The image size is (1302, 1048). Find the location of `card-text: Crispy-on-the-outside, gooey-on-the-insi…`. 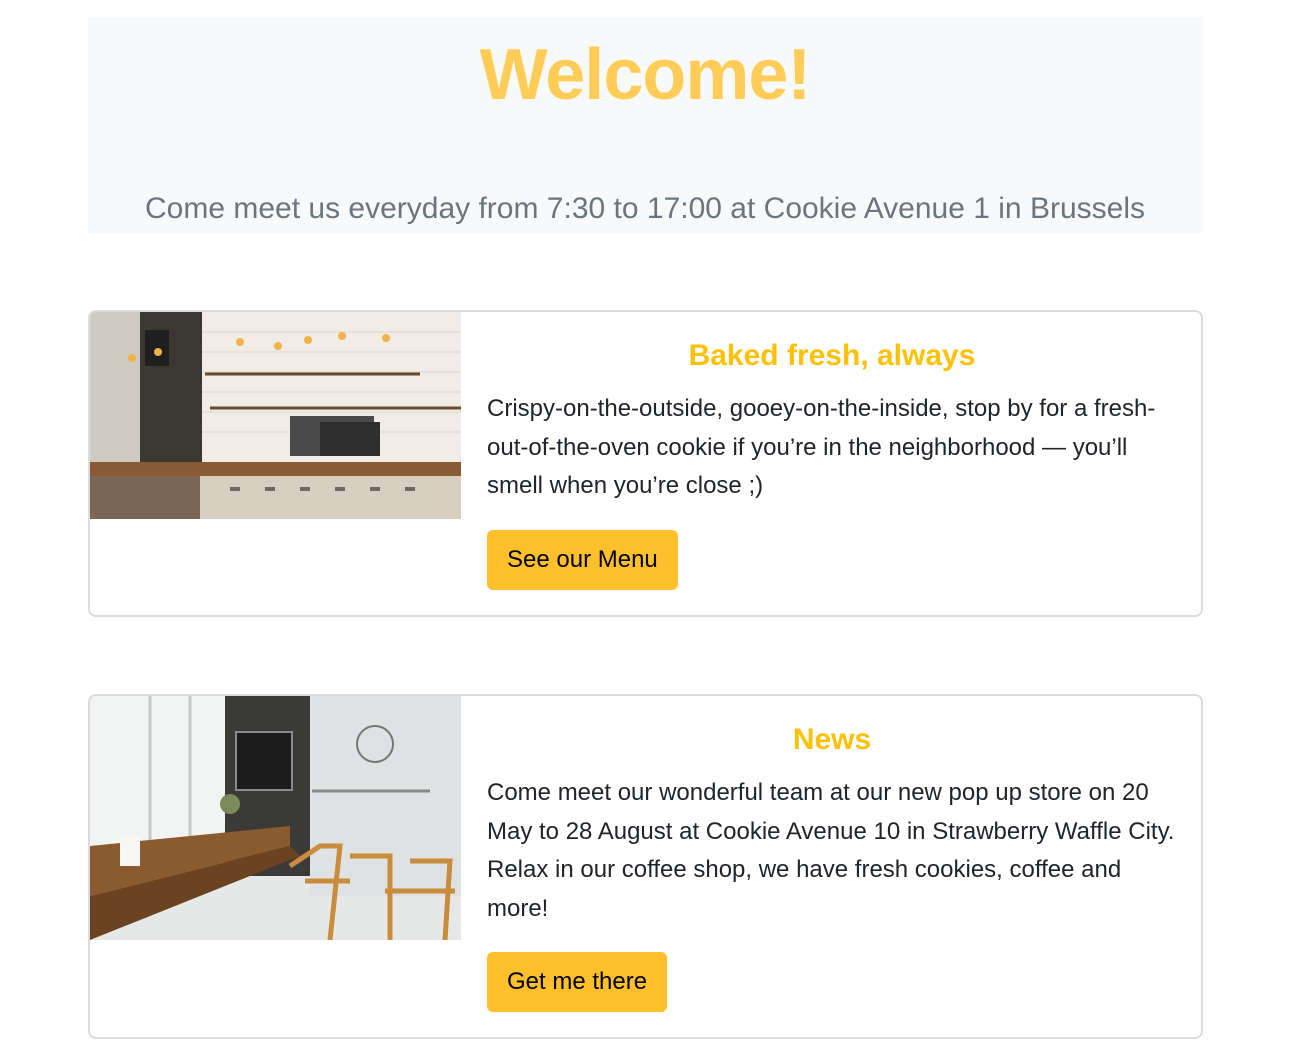

card-text: Crispy-on-the-outside, gooey-on-the-insi… is located at coordinates (821, 447).